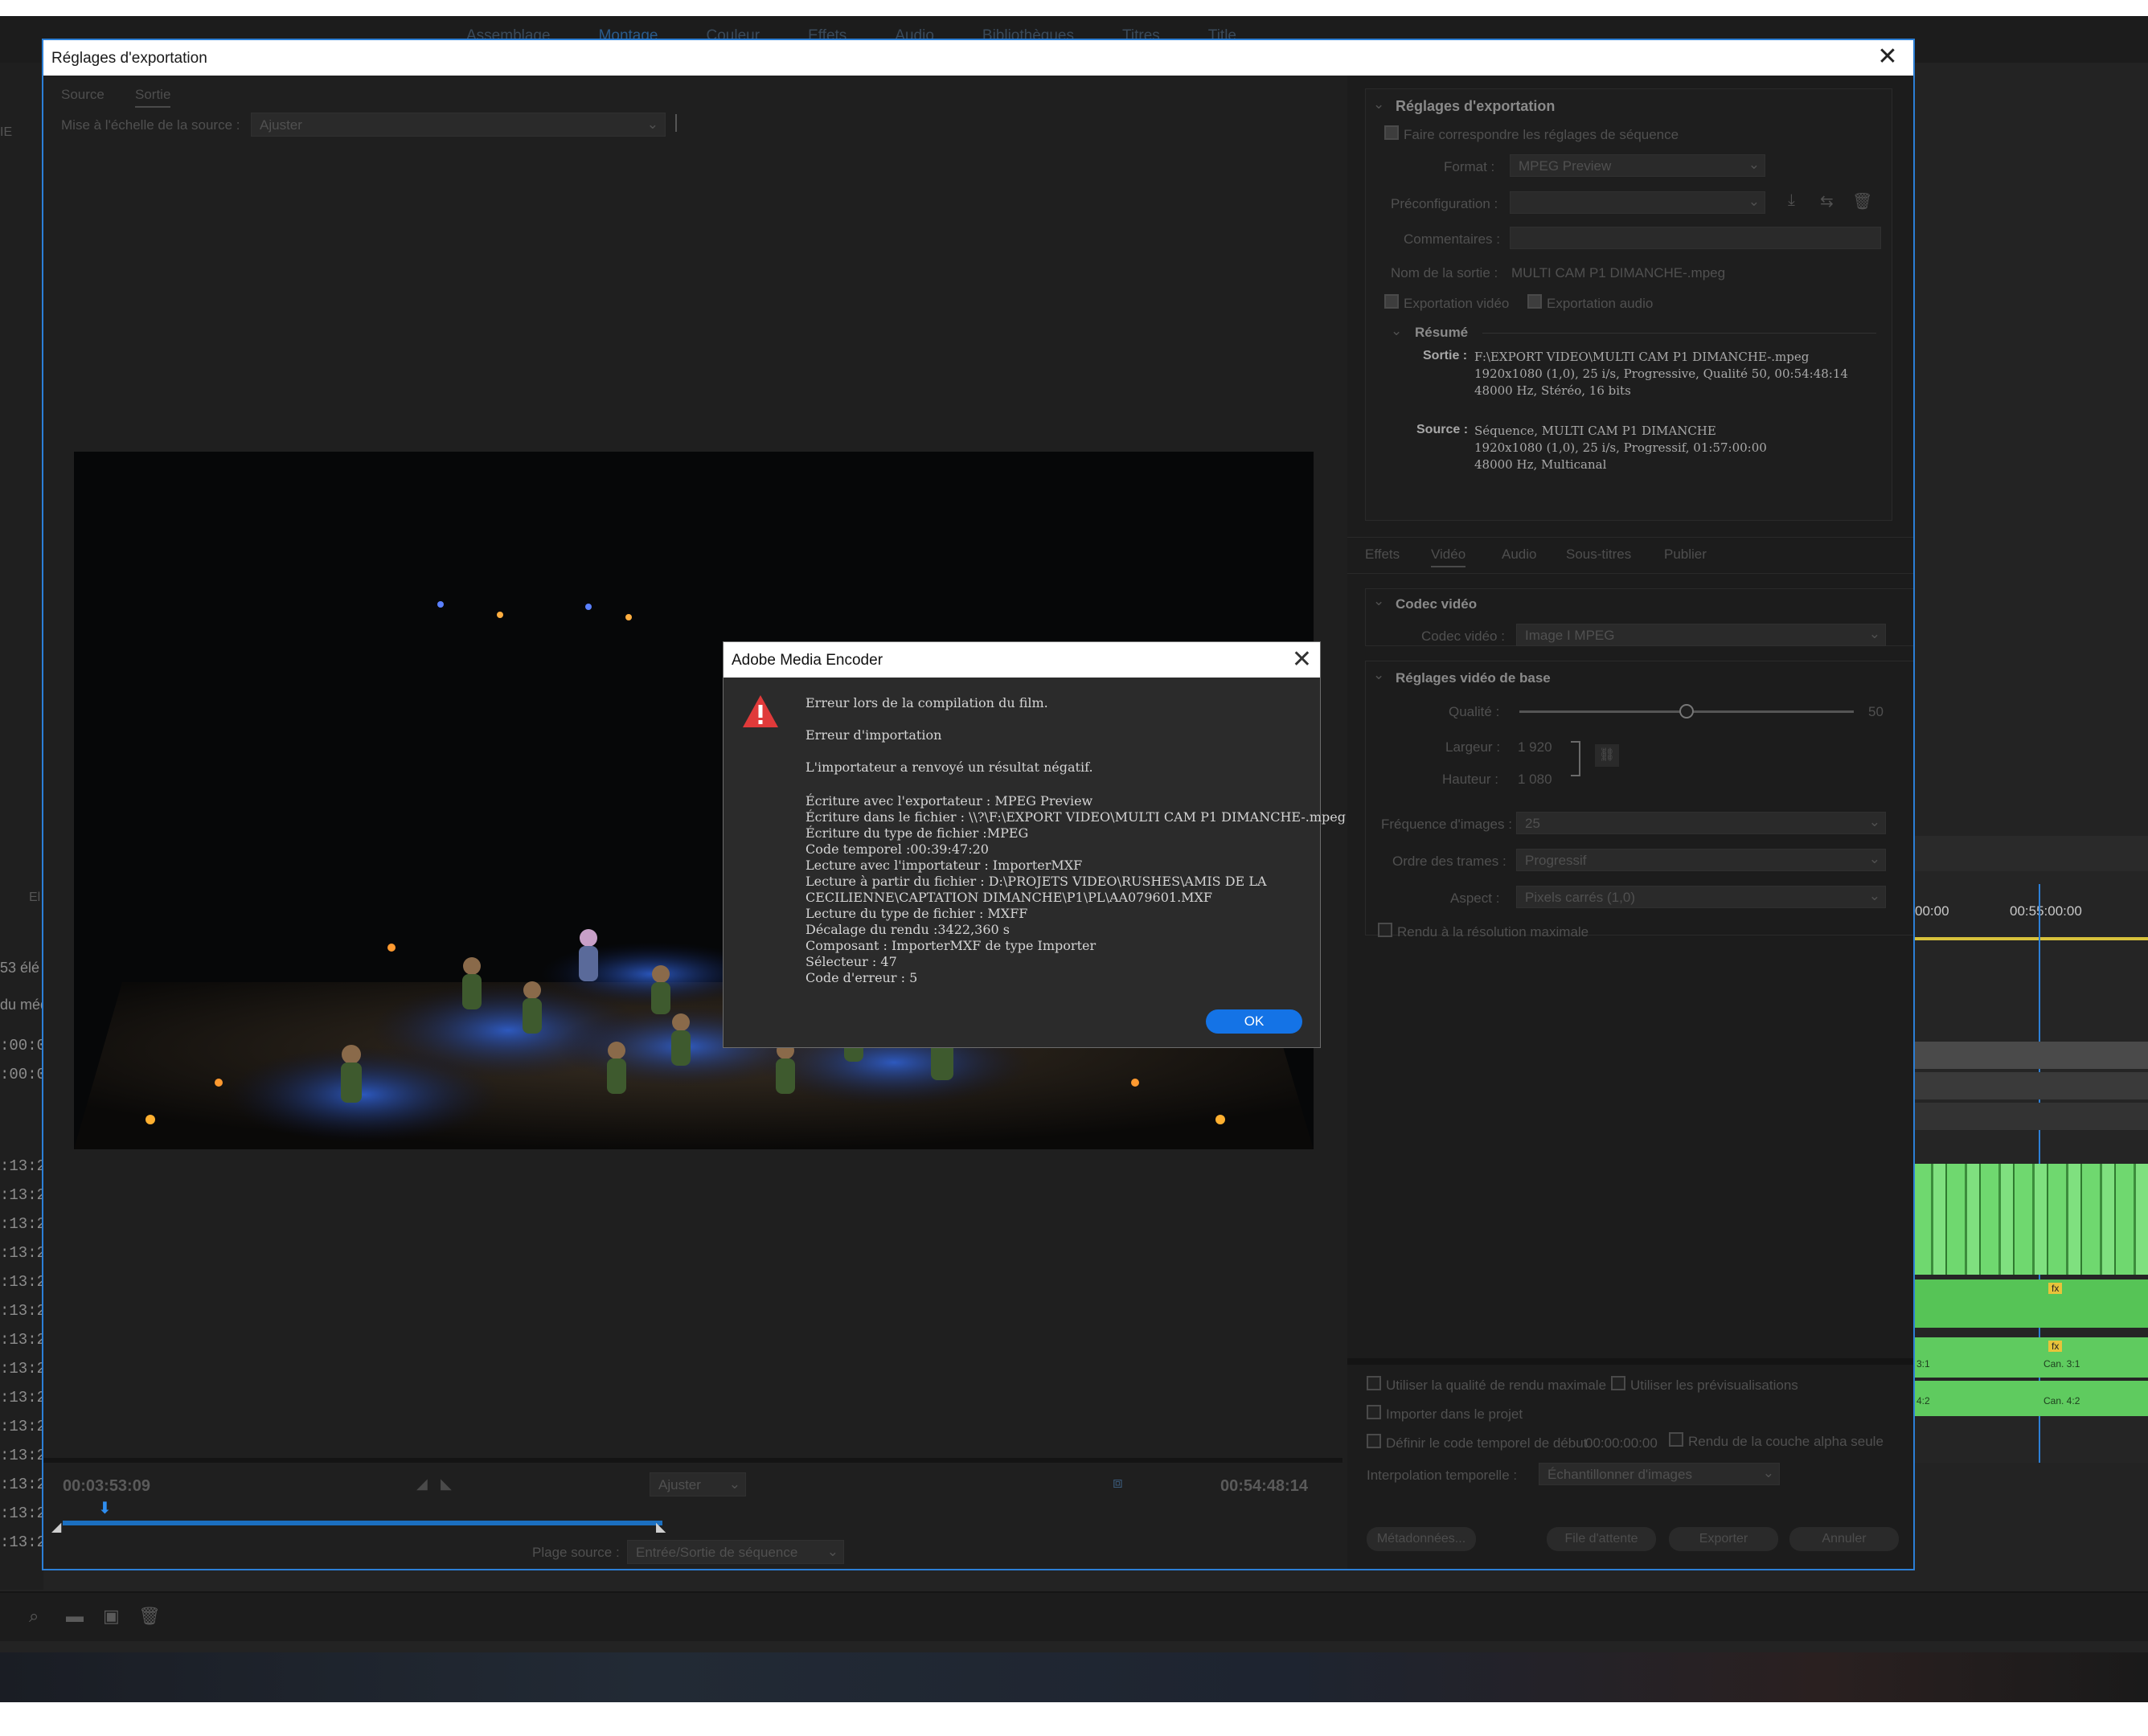 The image size is (2148, 1736). I want to click on queue-button: File d'attente, so click(1601, 1539).